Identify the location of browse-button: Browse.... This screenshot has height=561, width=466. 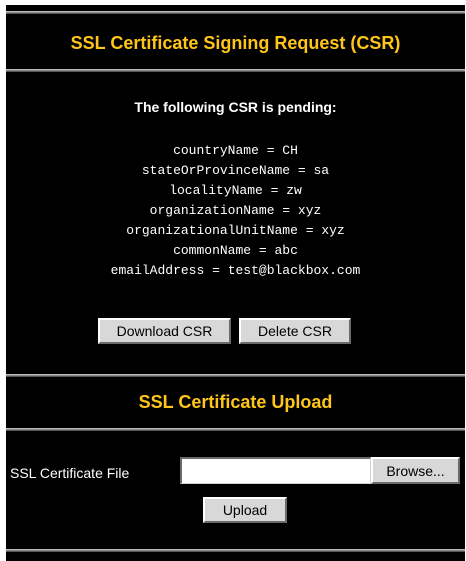
(415, 470).